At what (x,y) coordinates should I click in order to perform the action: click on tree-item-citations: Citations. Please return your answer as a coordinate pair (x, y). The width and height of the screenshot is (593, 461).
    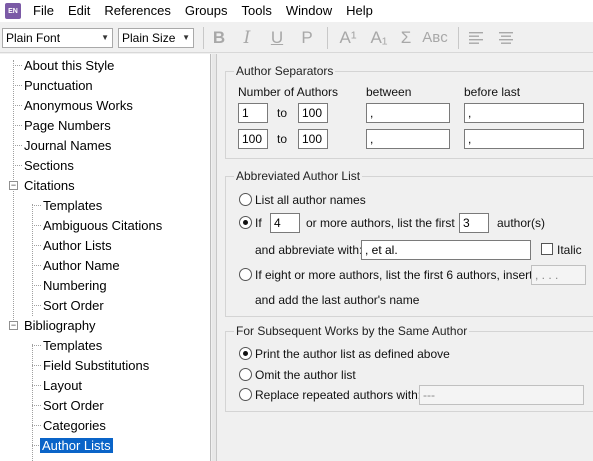
    Looking at the image, I should click on (49, 185).